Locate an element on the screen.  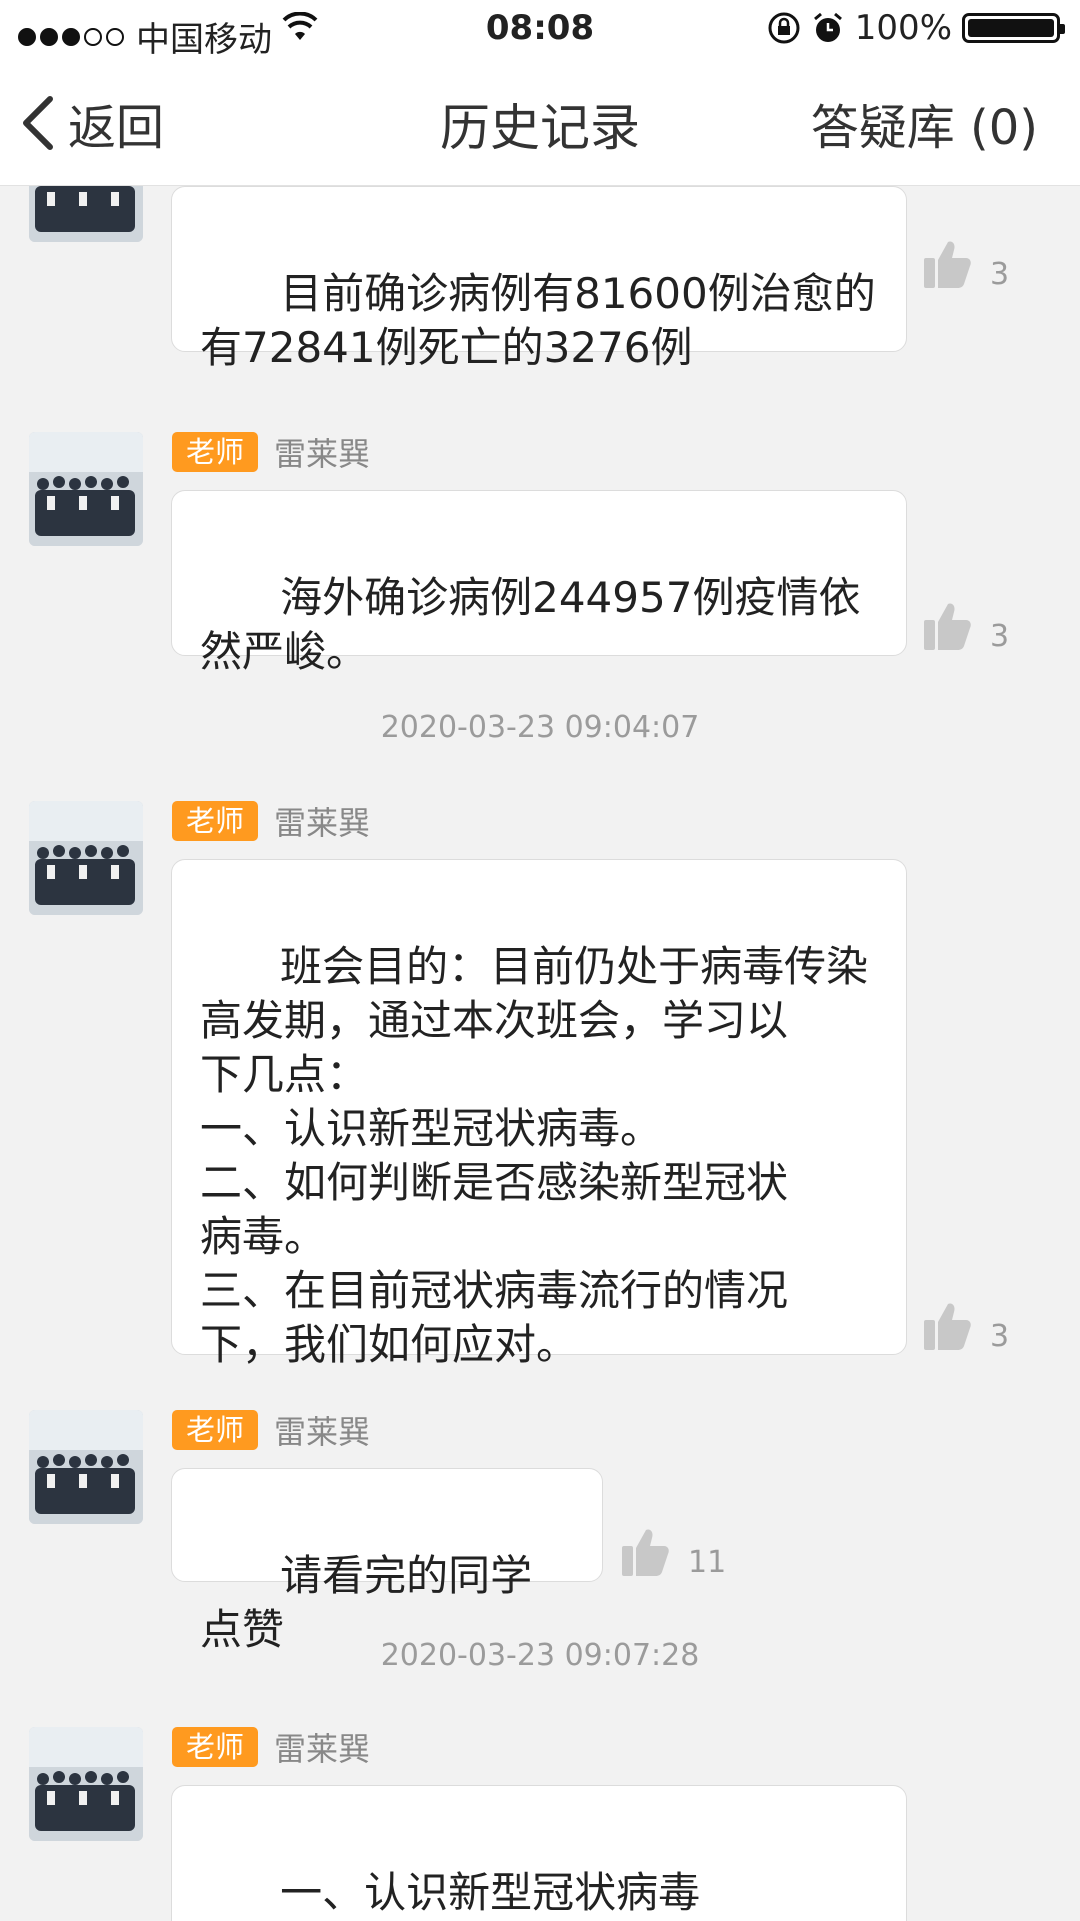
battery-icon is located at coordinates (1013, 28).